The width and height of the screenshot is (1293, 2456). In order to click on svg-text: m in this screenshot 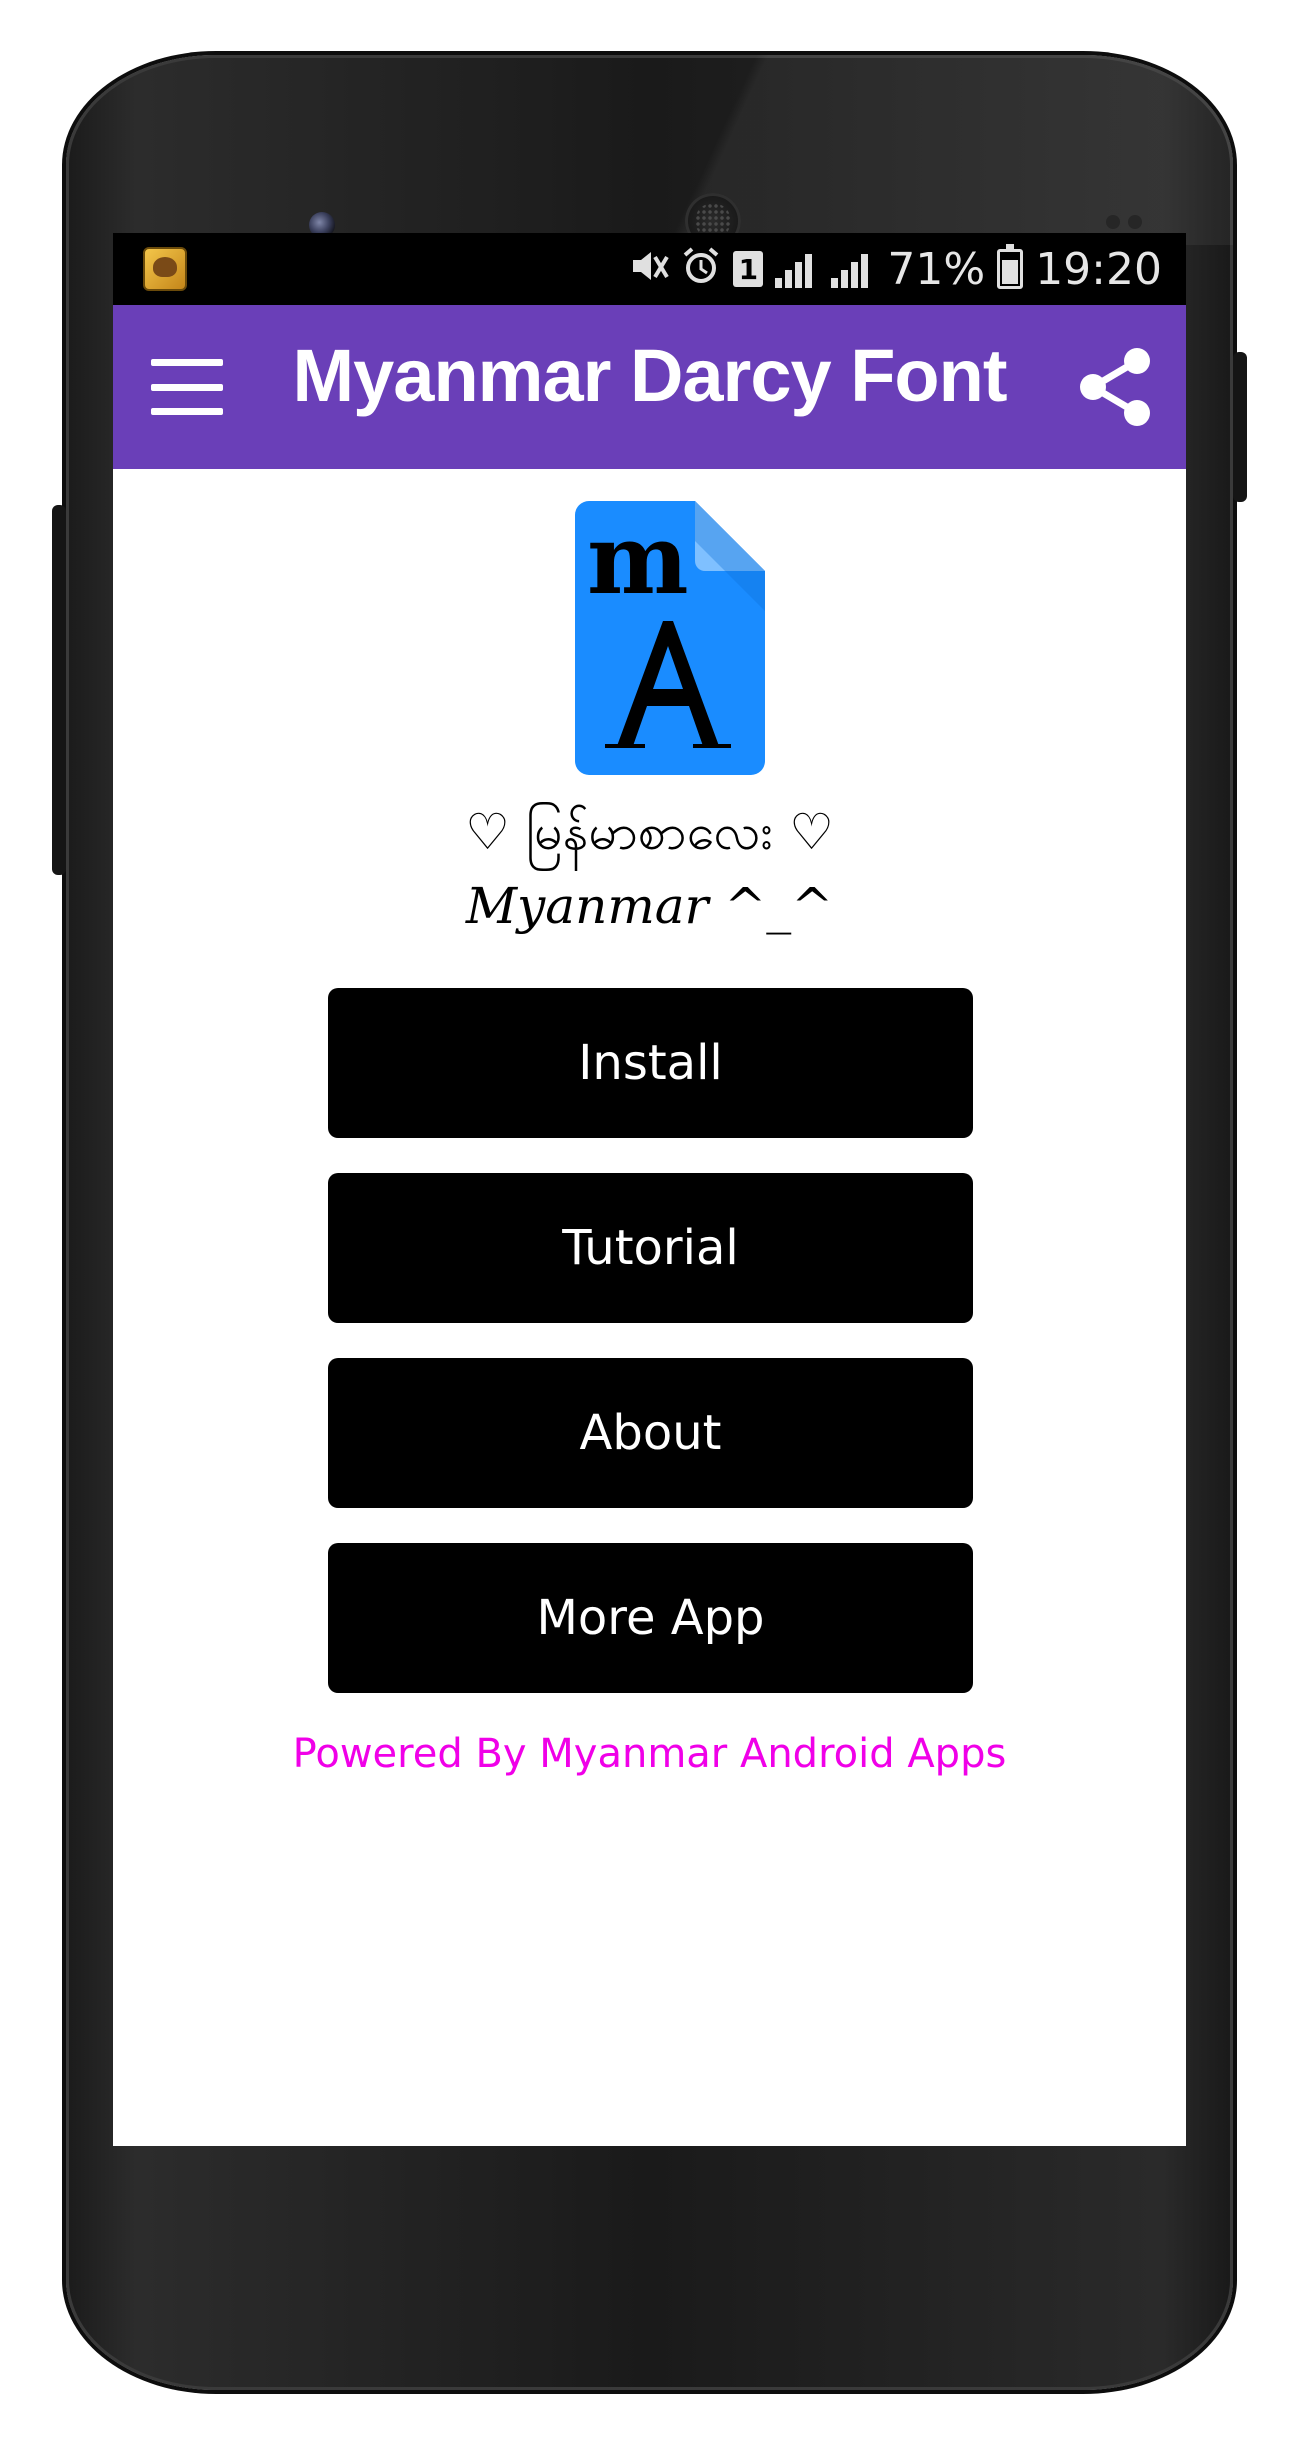, I will do `click(638, 559)`.